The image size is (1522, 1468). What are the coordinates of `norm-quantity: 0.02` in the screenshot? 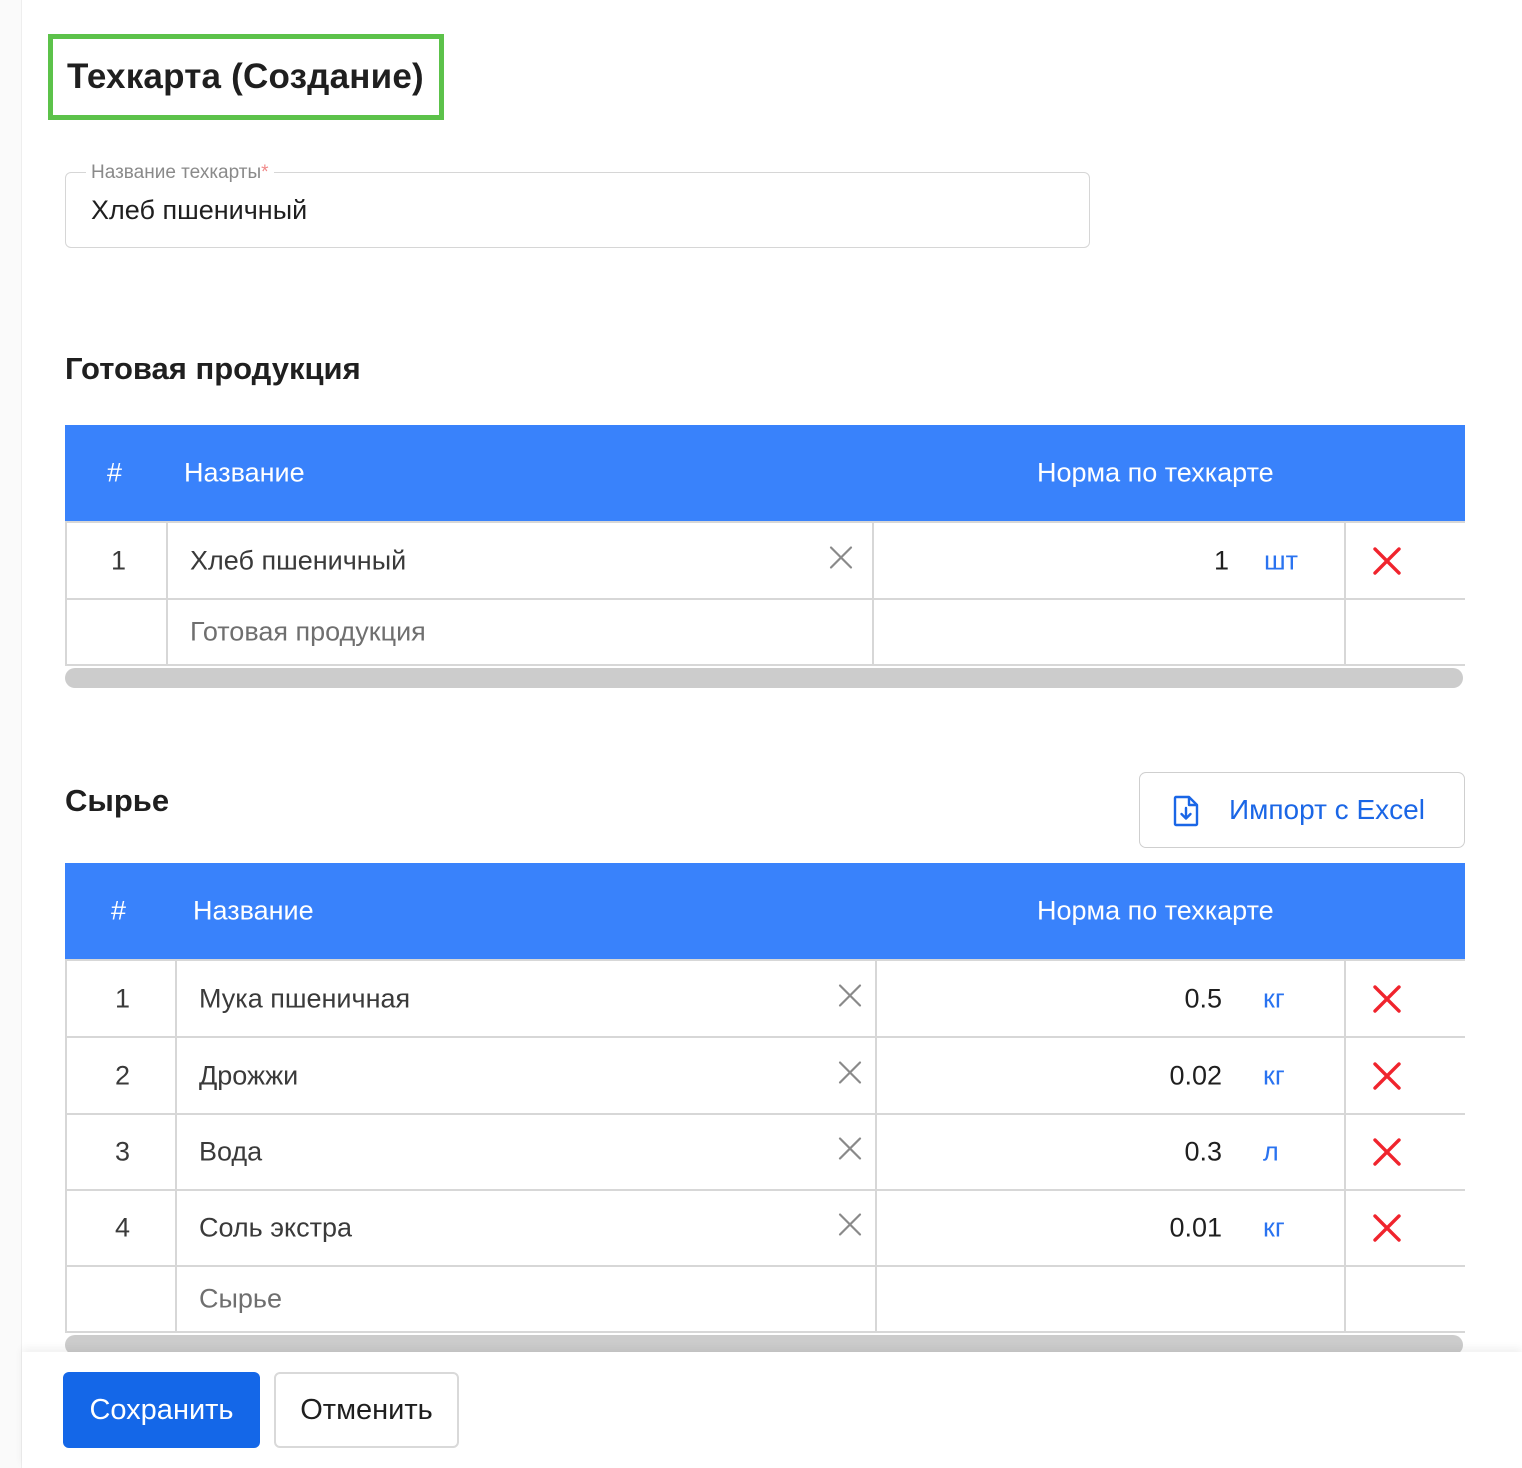 It's located at (1195, 1075).